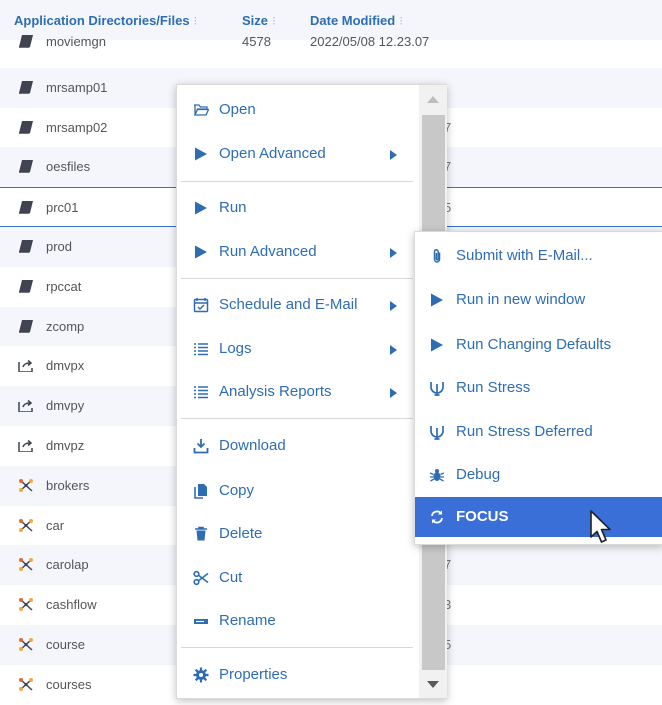  Describe the element at coordinates (356, 20) in the screenshot. I see `column-header-date: Date Modified ⁝` at that location.